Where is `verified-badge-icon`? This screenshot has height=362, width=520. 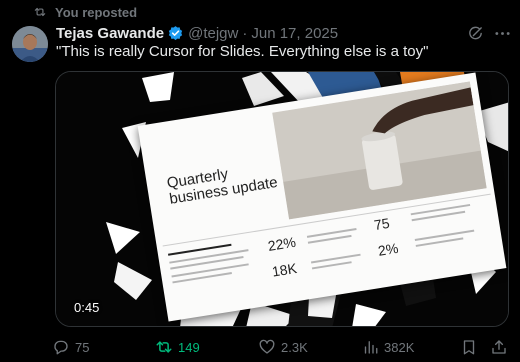 verified-badge-icon is located at coordinates (175, 32).